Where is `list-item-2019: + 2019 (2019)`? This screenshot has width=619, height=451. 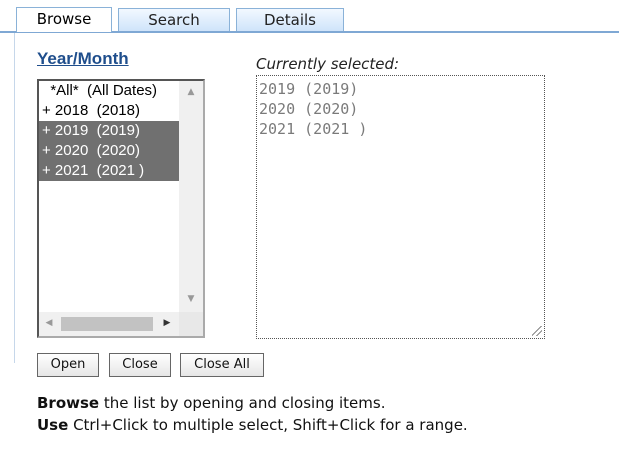 list-item-2019: + 2019 (2019) is located at coordinates (110, 131).